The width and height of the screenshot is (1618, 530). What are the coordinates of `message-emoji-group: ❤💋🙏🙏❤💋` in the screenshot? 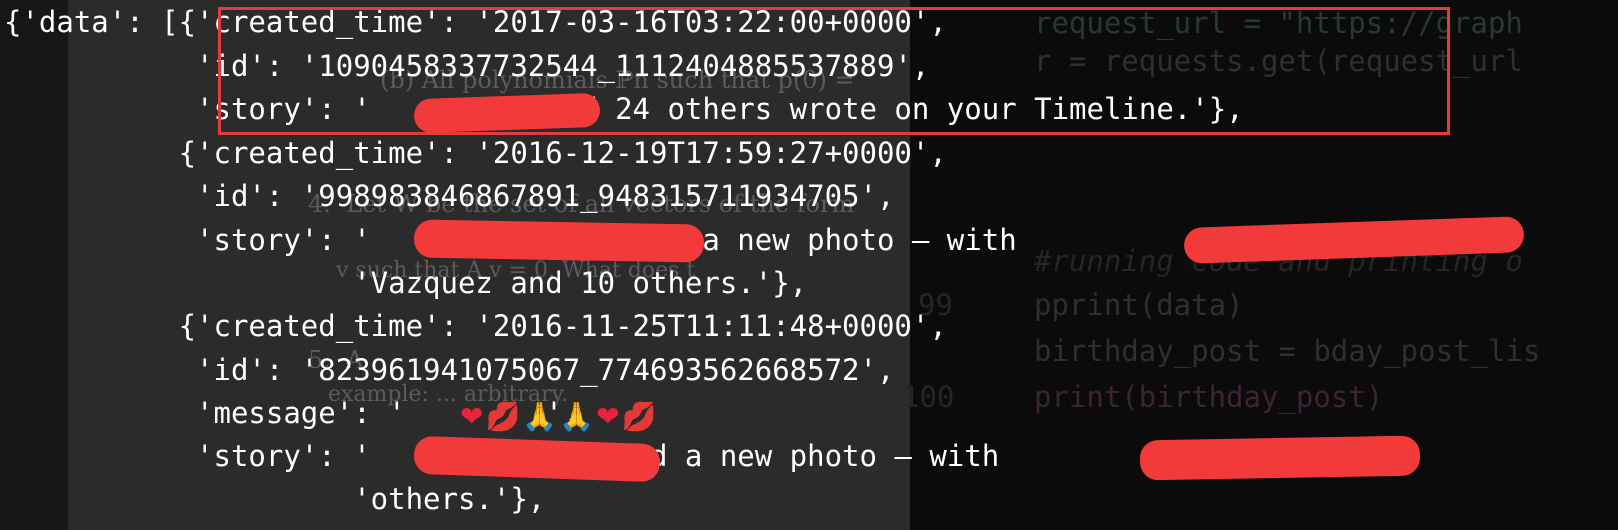 It's located at (559, 416).